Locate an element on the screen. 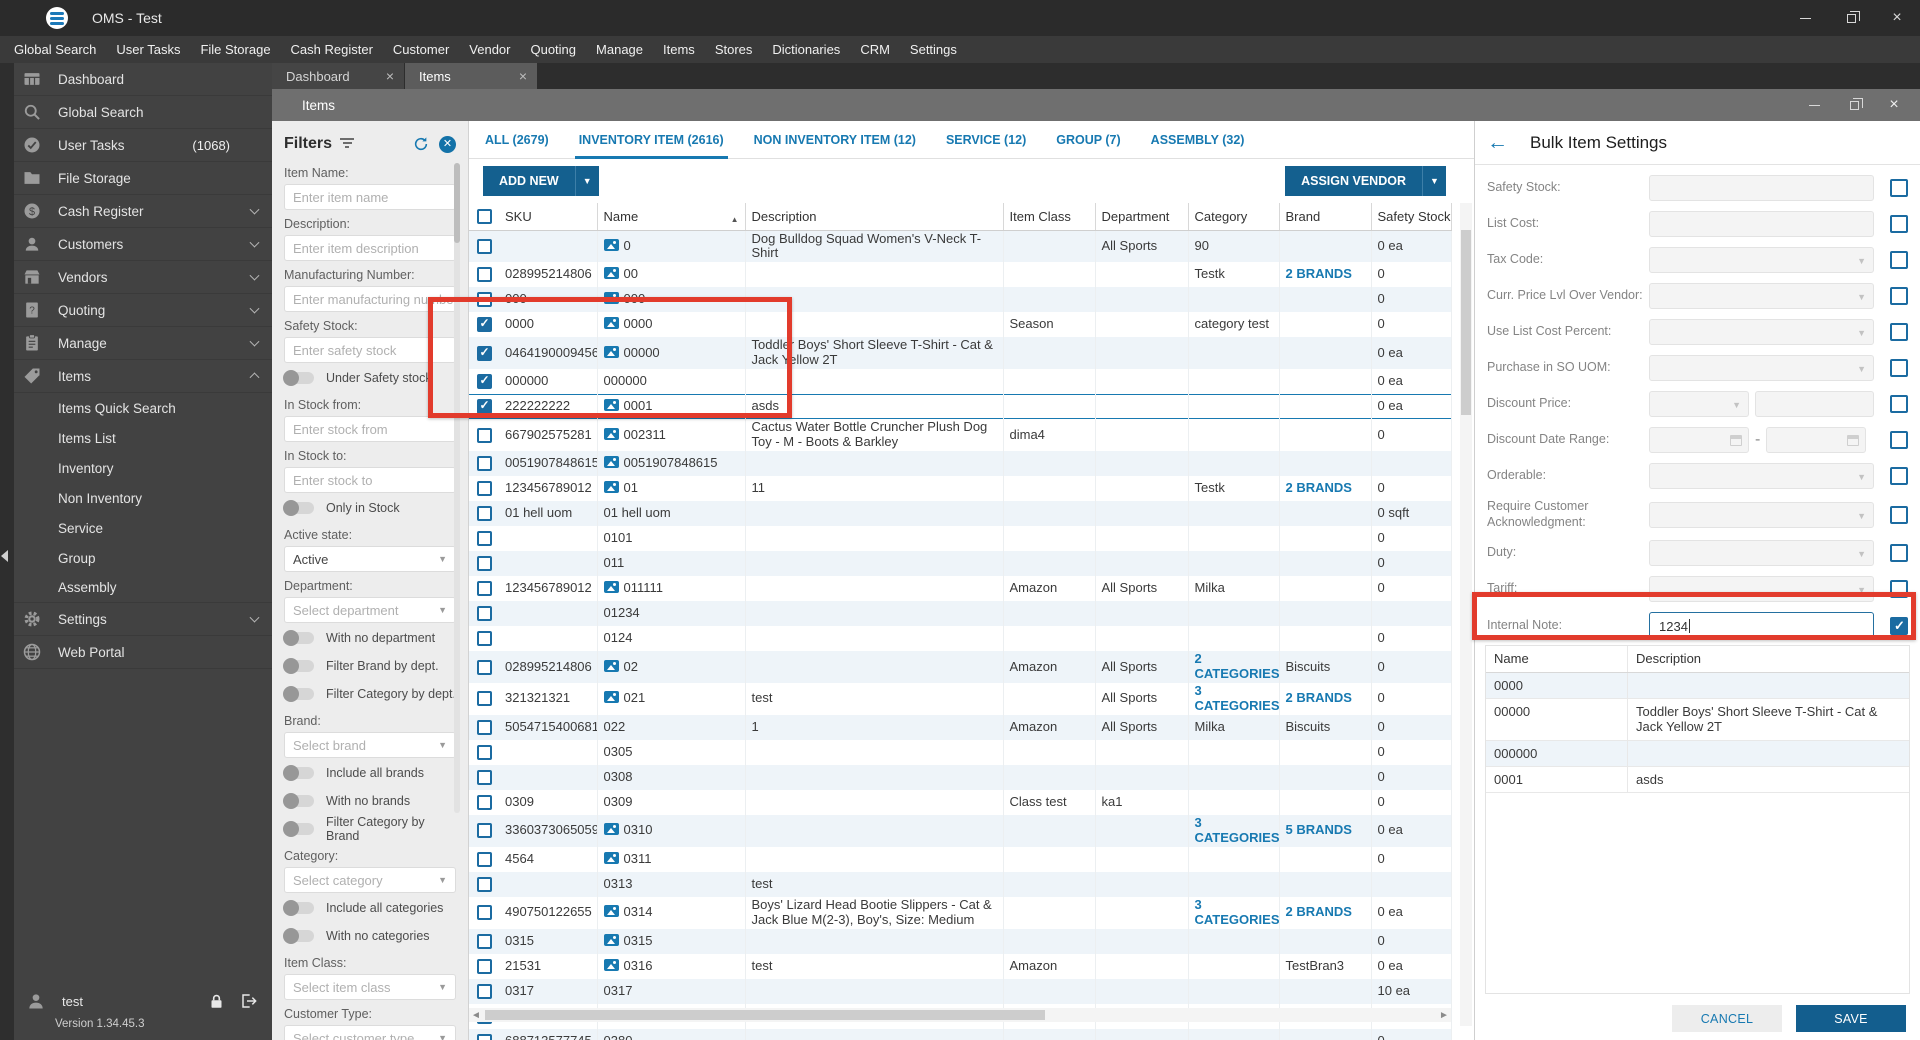 The image size is (1920, 1040). bulk-select-duty: ▼ is located at coordinates (1761, 553).